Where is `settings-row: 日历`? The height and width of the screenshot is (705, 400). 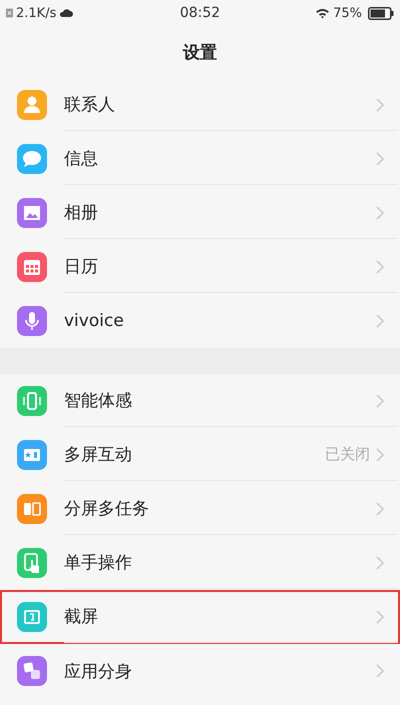 settings-row: 日历 is located at coordinates (200, 267).